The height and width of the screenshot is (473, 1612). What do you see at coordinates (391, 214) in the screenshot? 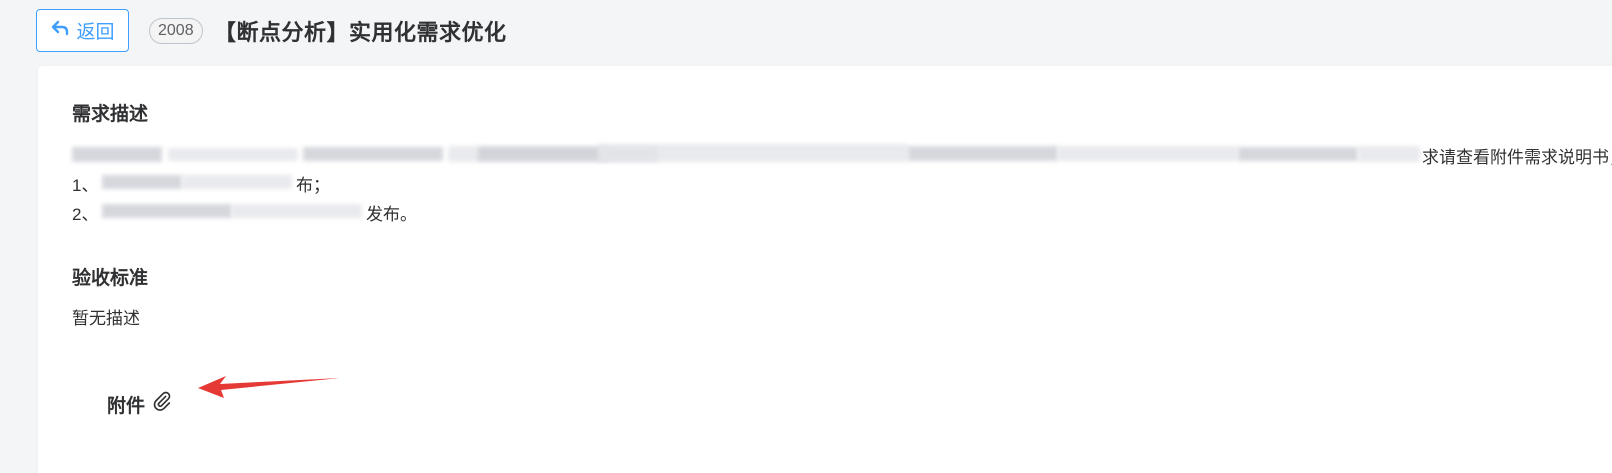
I see `requirement-line-3-suffix: 发布。` at bounding box center [391, 214].